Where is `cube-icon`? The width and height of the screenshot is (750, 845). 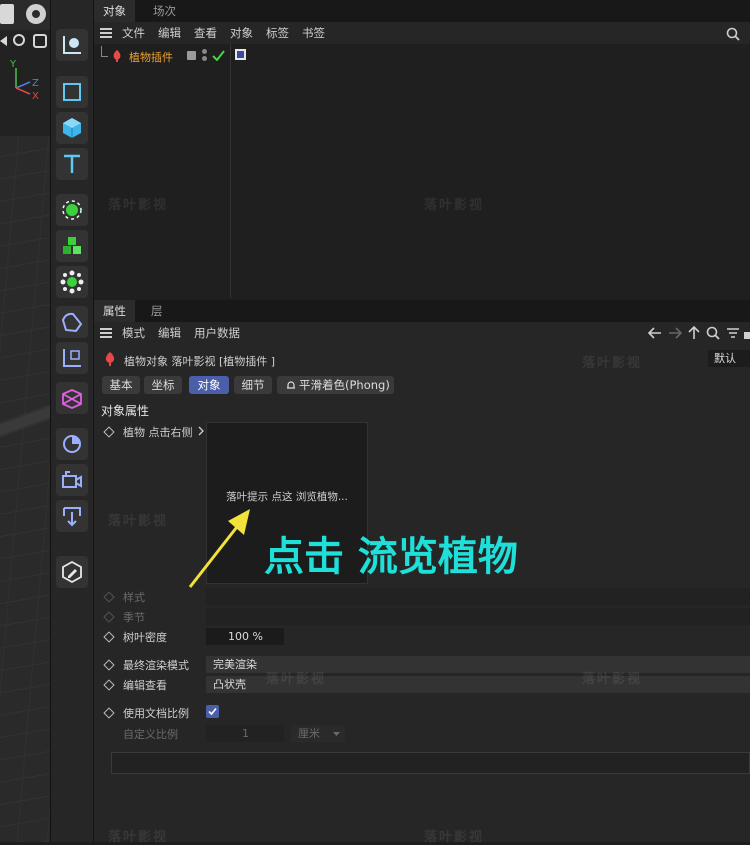
cube-icon is located at coordinates (72, 128).